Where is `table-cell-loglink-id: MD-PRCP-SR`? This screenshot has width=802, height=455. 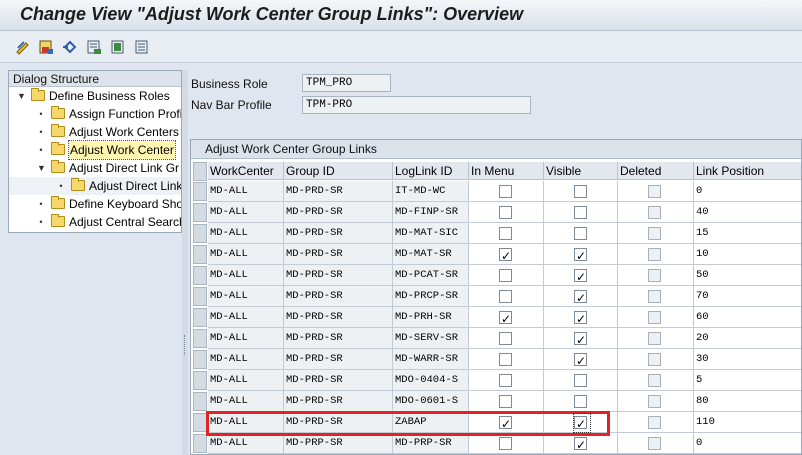
table-cell-loglink-id: MD-PRCP-SR is located at coordinates (431, 296).